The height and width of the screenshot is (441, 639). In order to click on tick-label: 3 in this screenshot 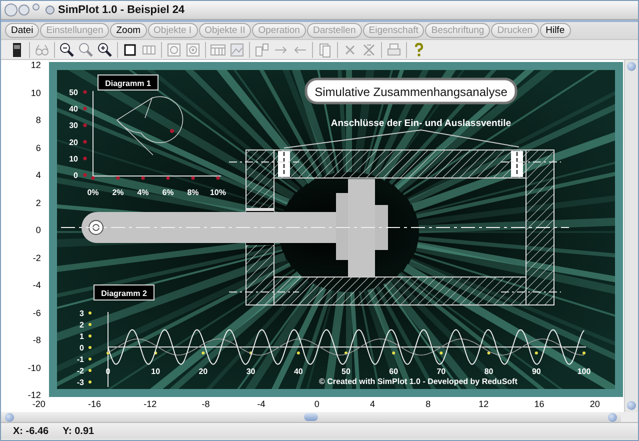, I will do `click(81, 313)`.